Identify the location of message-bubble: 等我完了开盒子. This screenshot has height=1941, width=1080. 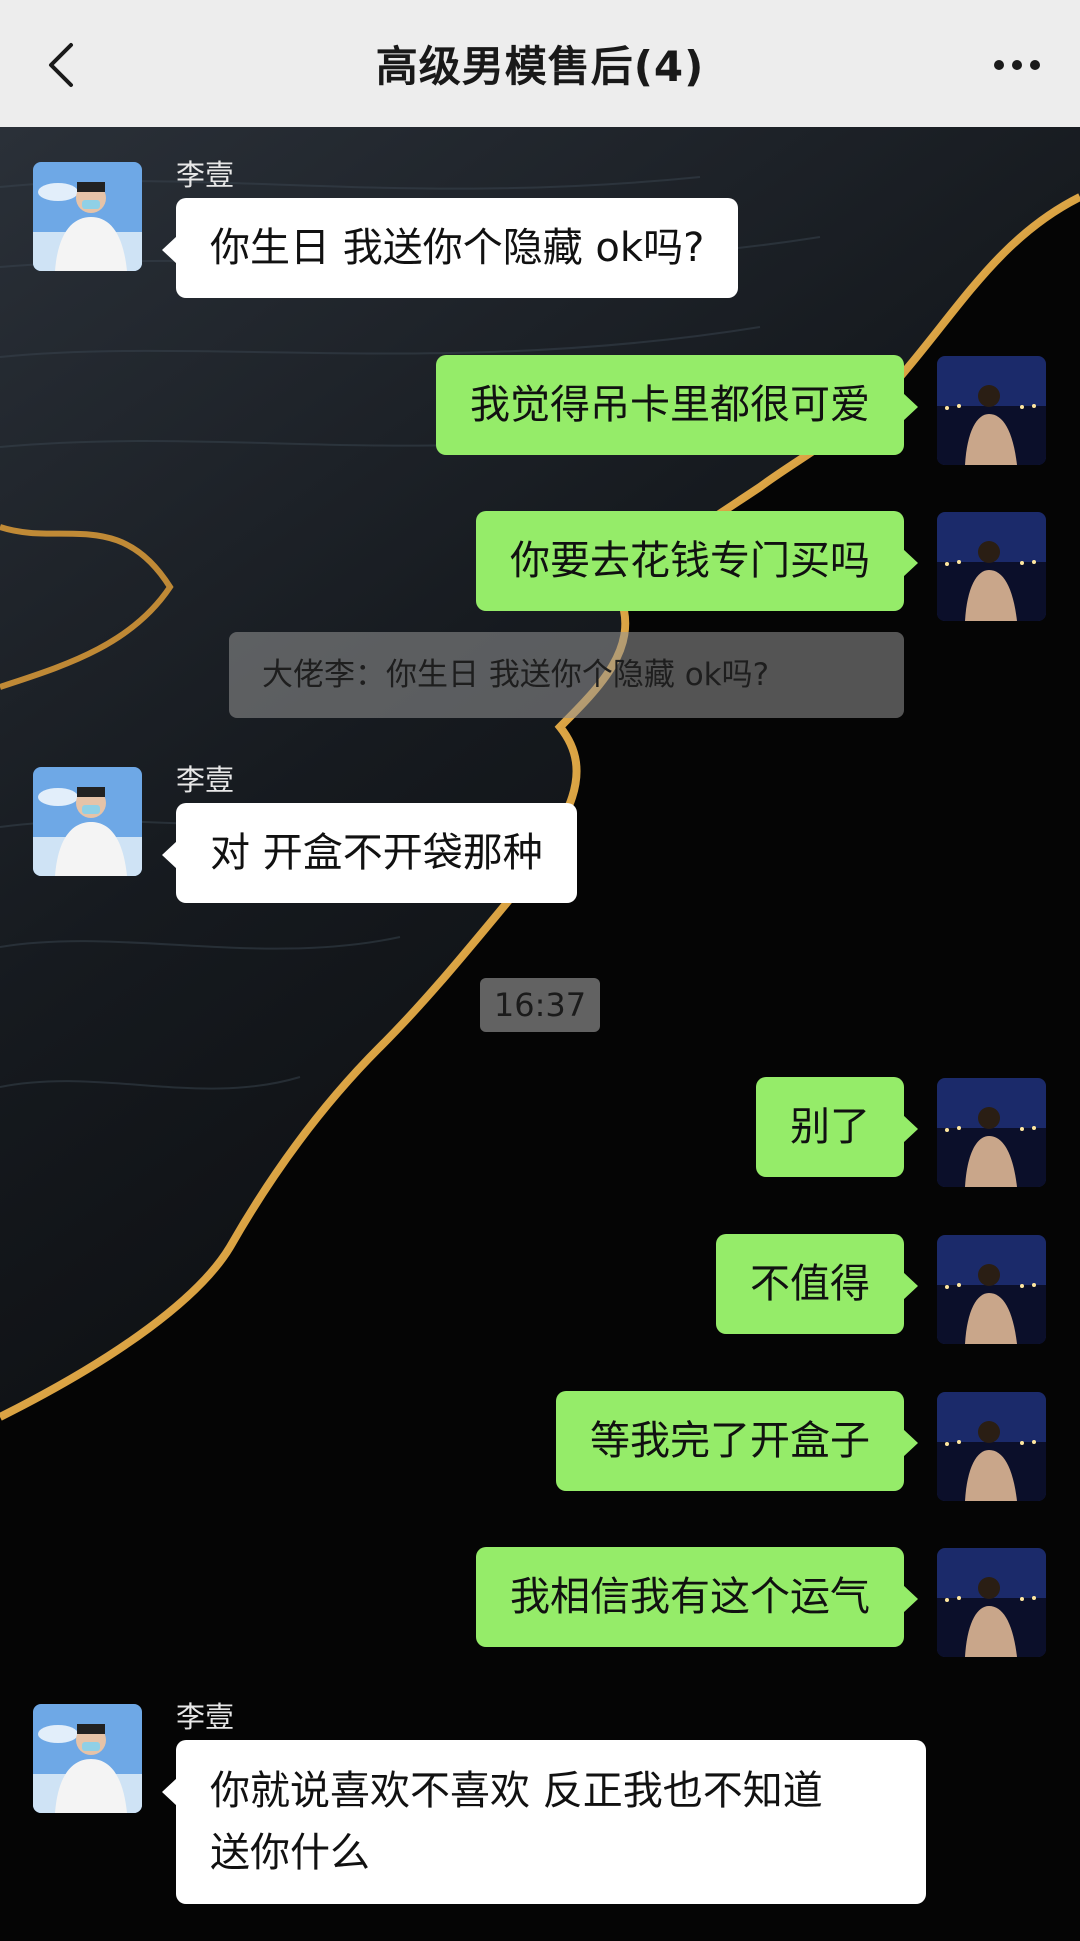
(737, 1441).